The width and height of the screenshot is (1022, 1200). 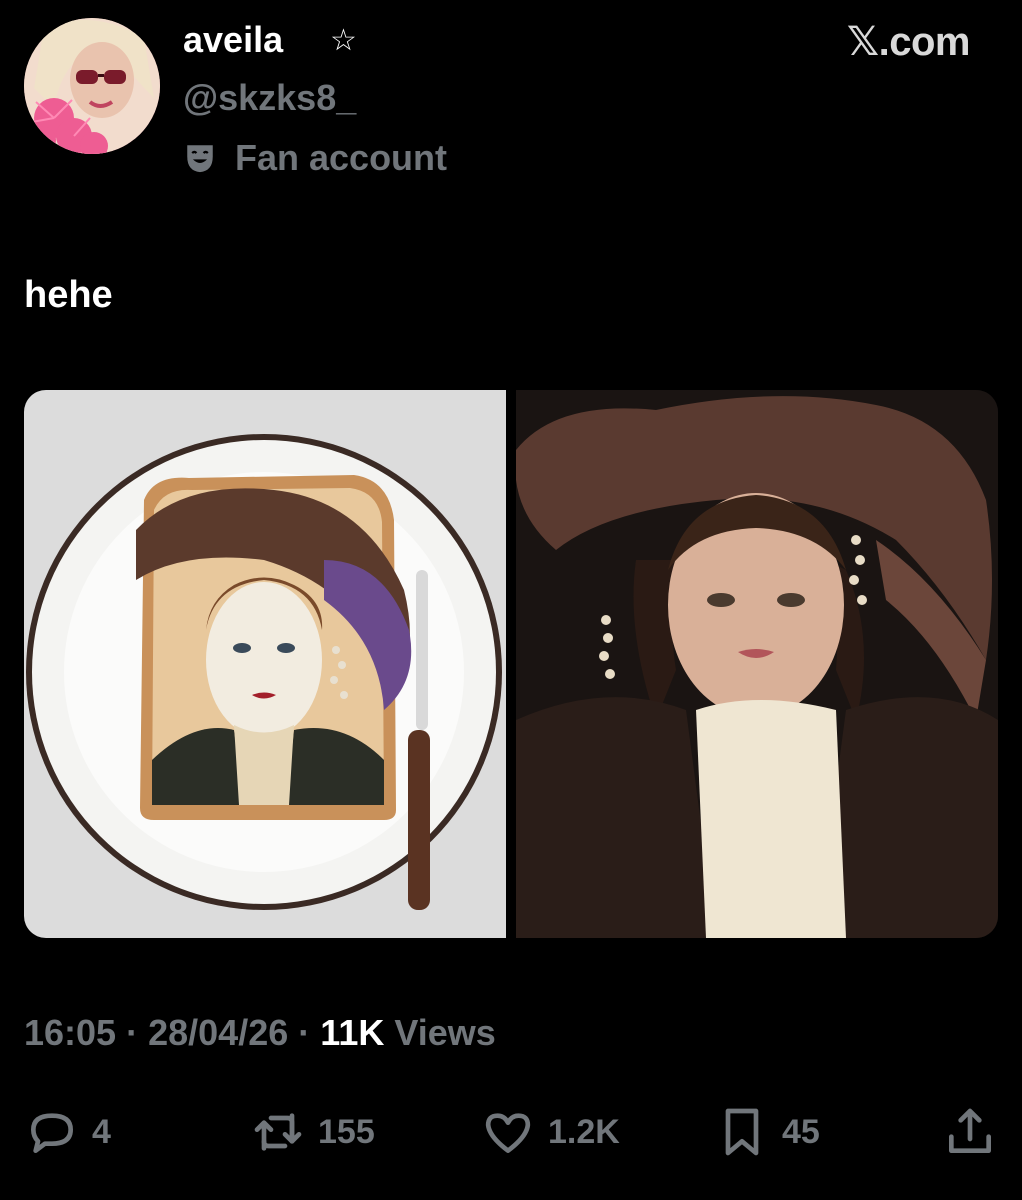 I want to click on retweet-icon, so click(x=278, y=1132).